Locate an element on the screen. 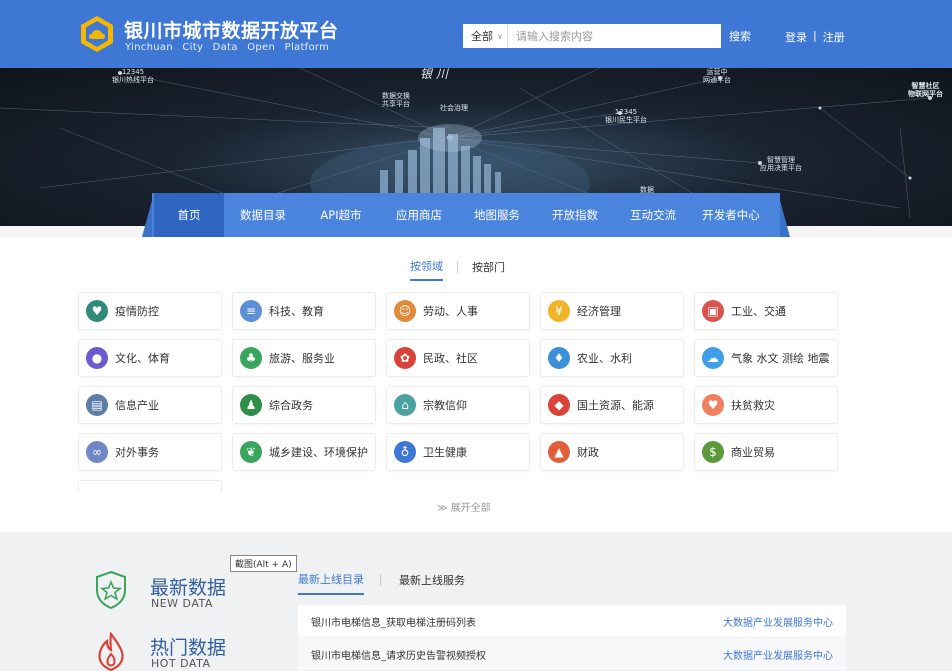  category-card: ▲ 财政 is located at coordinates (612, 452).